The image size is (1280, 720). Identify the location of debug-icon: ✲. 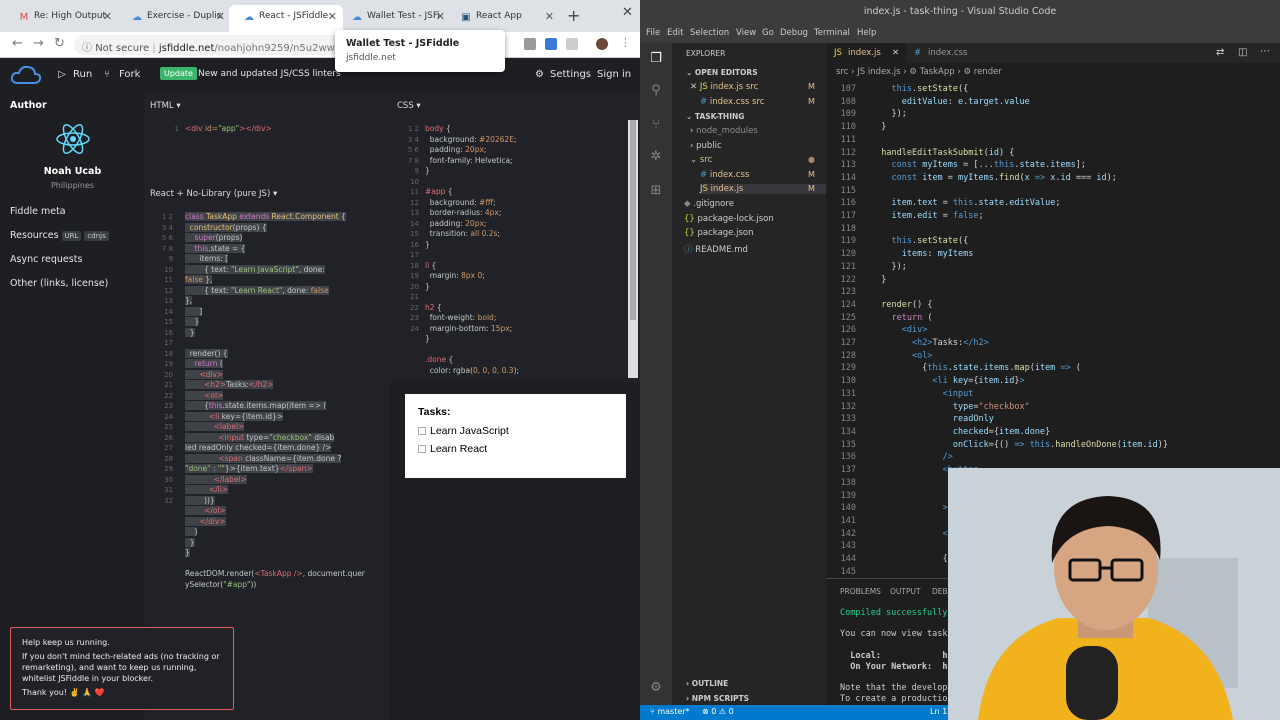
(656, 157).